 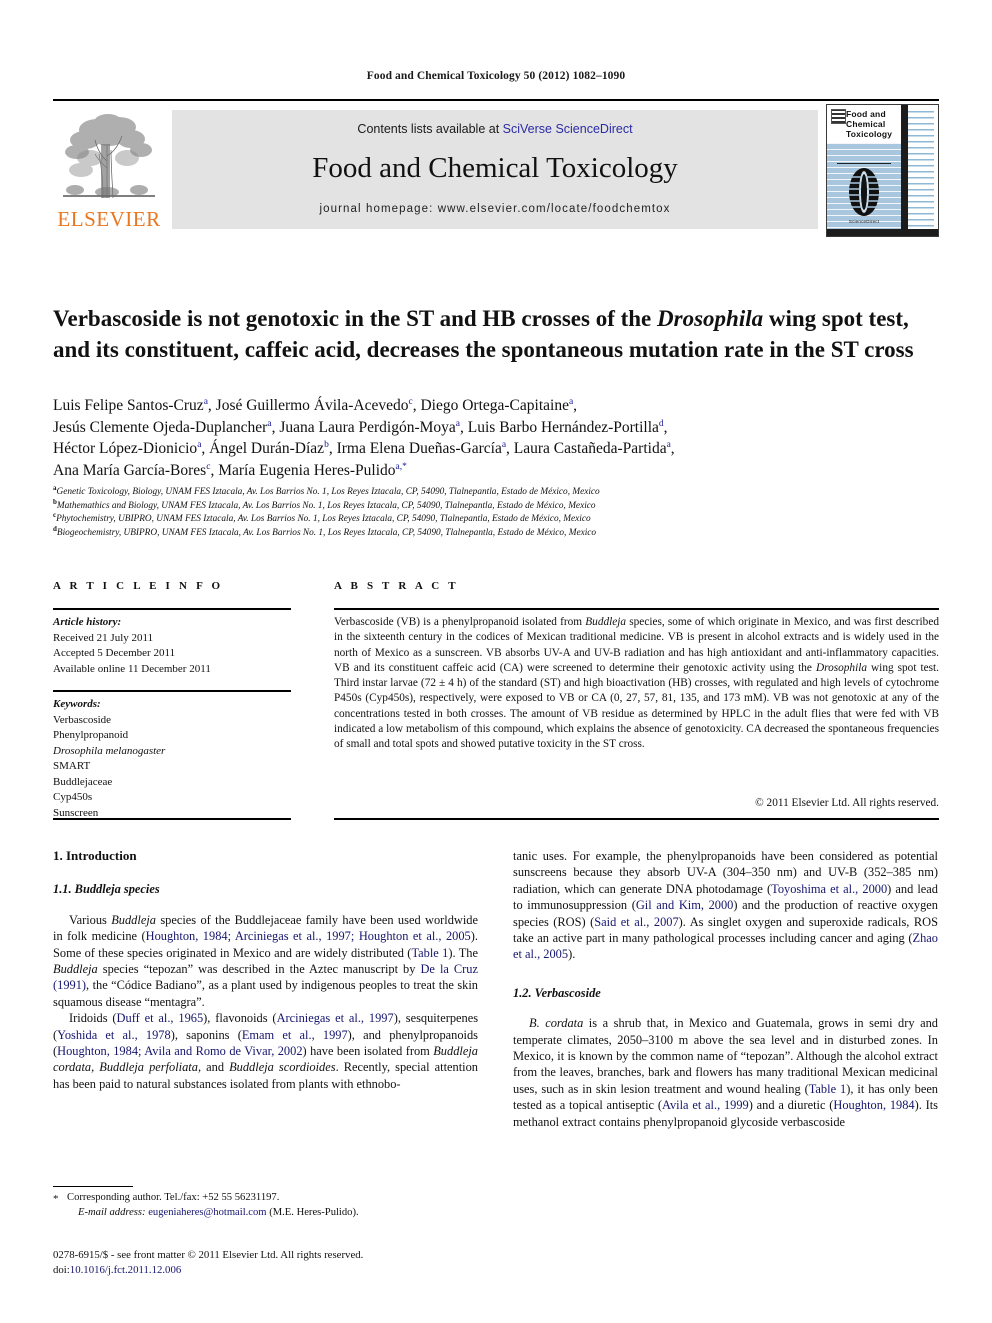 What do you see at coordinates (661, 423) in the screenshot?
I see `aff-mark: d` at bounding box center [661, 423].